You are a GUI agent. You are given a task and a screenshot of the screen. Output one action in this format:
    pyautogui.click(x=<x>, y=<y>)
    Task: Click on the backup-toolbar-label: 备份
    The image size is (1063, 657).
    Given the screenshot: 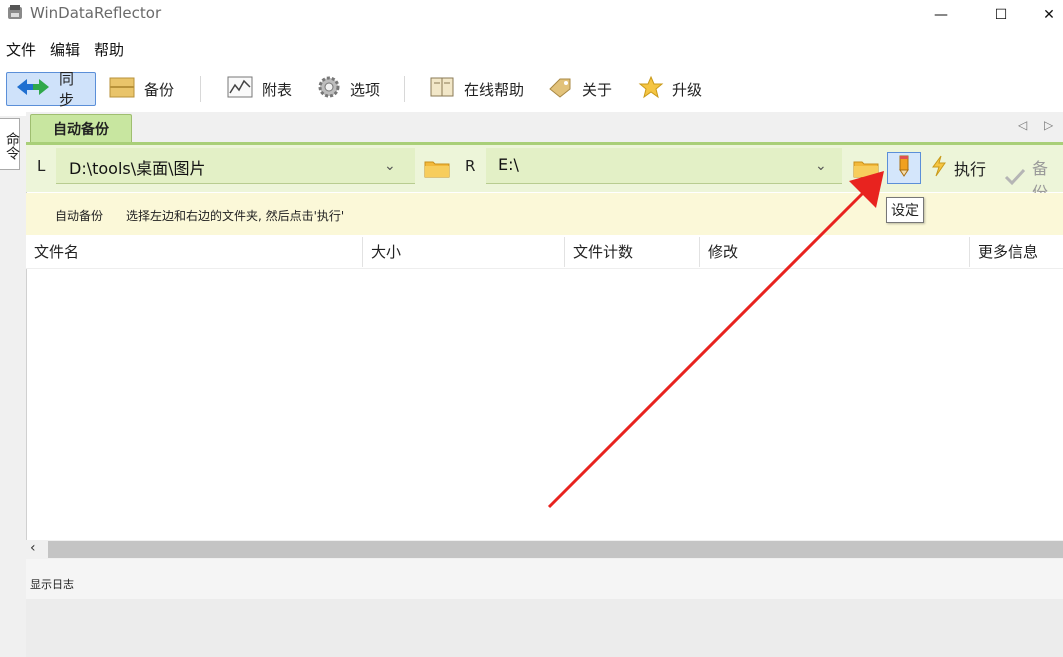 What is the action you would take?
    pyautogui.click(x=159, y=89)
    